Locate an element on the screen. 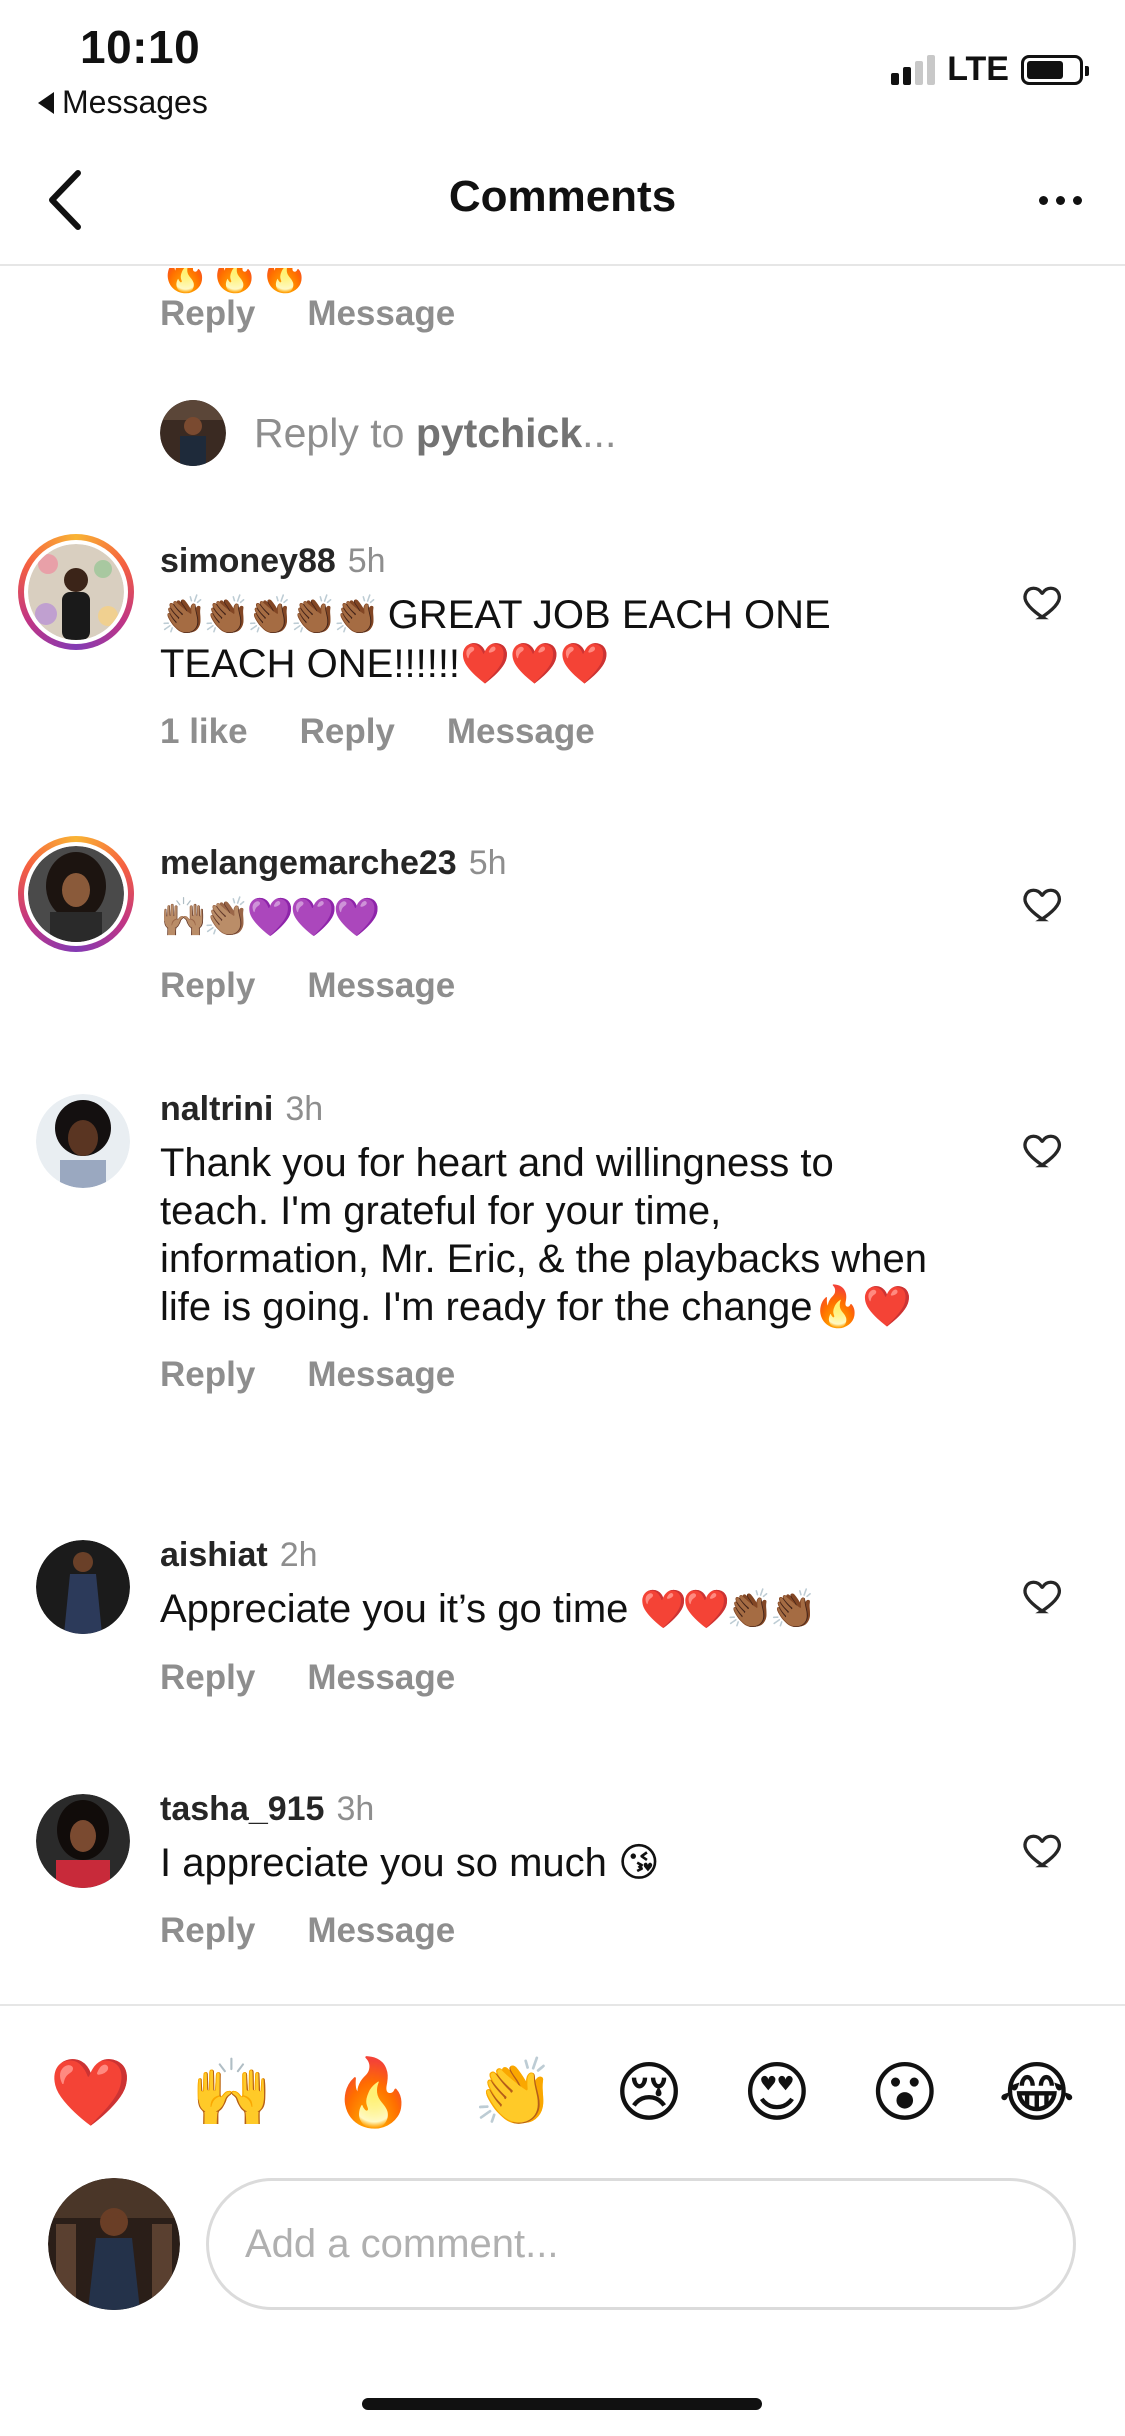 Image resolution: width=1125 pixels, height=2436 pixels. page-title: Comments is located at coordinates (562, 196).